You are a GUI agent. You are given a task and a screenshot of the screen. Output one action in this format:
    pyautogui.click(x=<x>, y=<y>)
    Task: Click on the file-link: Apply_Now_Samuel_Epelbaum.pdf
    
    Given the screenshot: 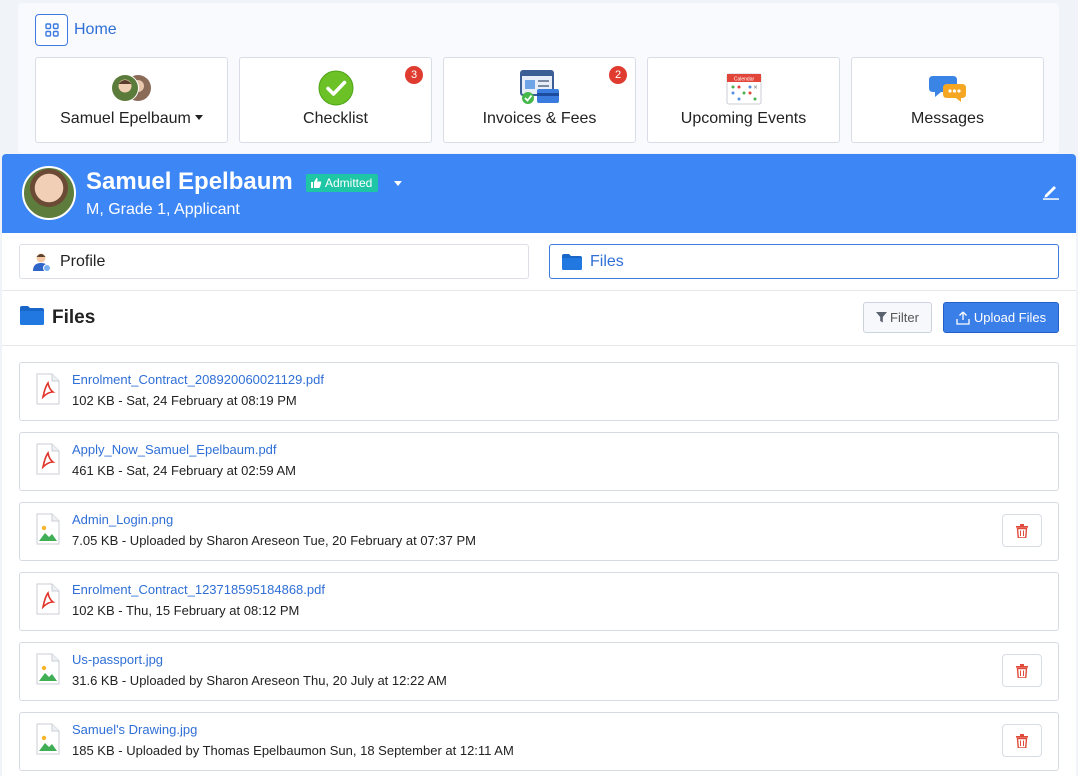 What is the action you would take?
    pyautogui.click(x=174, y=449)
    